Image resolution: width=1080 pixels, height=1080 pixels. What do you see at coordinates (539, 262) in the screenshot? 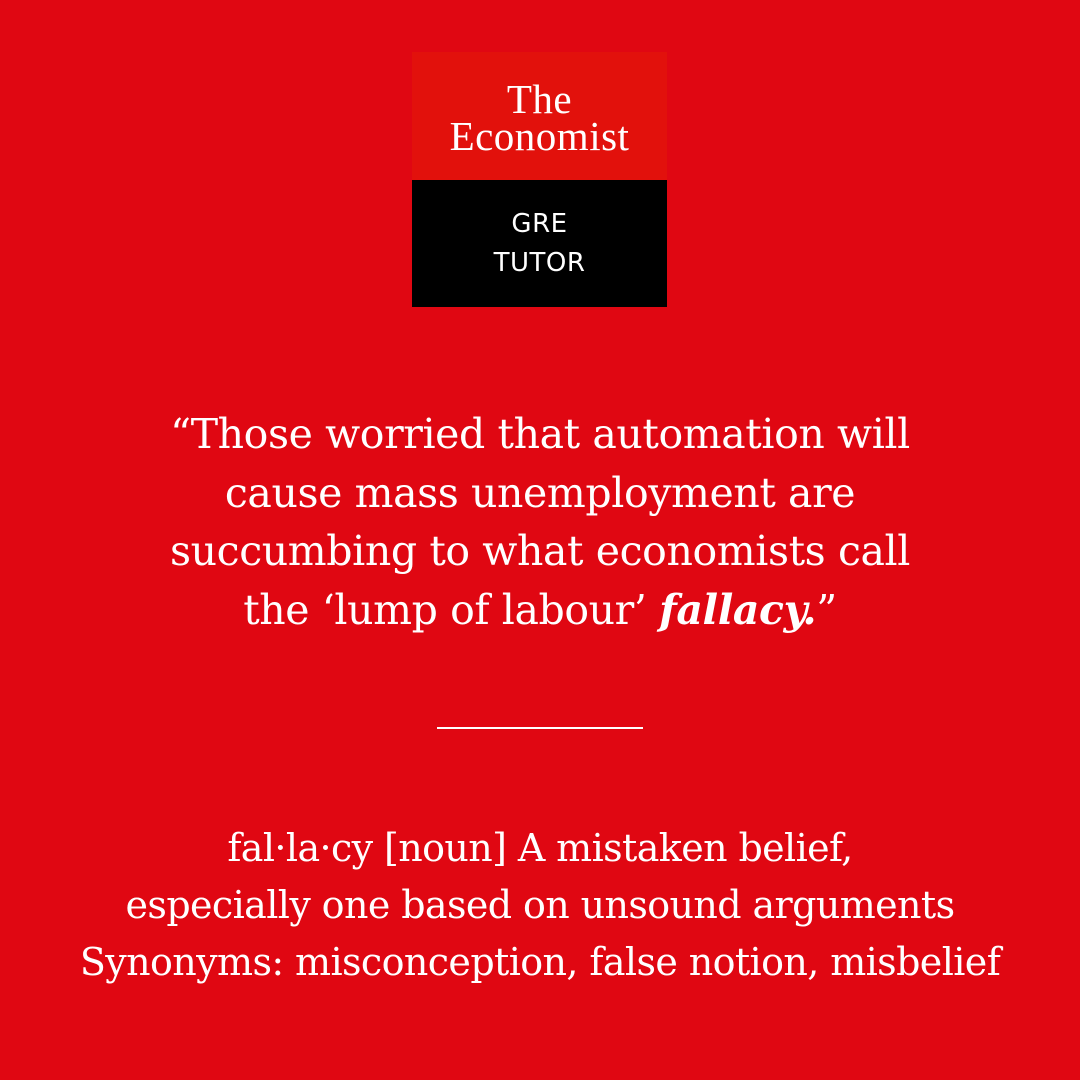
I see `logo-product-line2: TUTOR` at bounding box center [539, 262].